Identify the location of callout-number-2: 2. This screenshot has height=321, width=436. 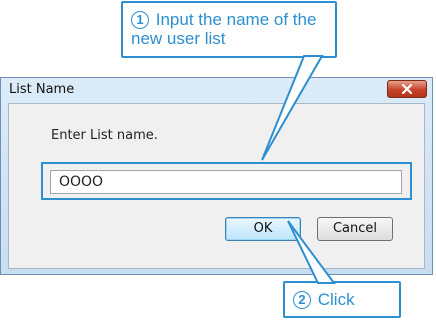
(302, 300).